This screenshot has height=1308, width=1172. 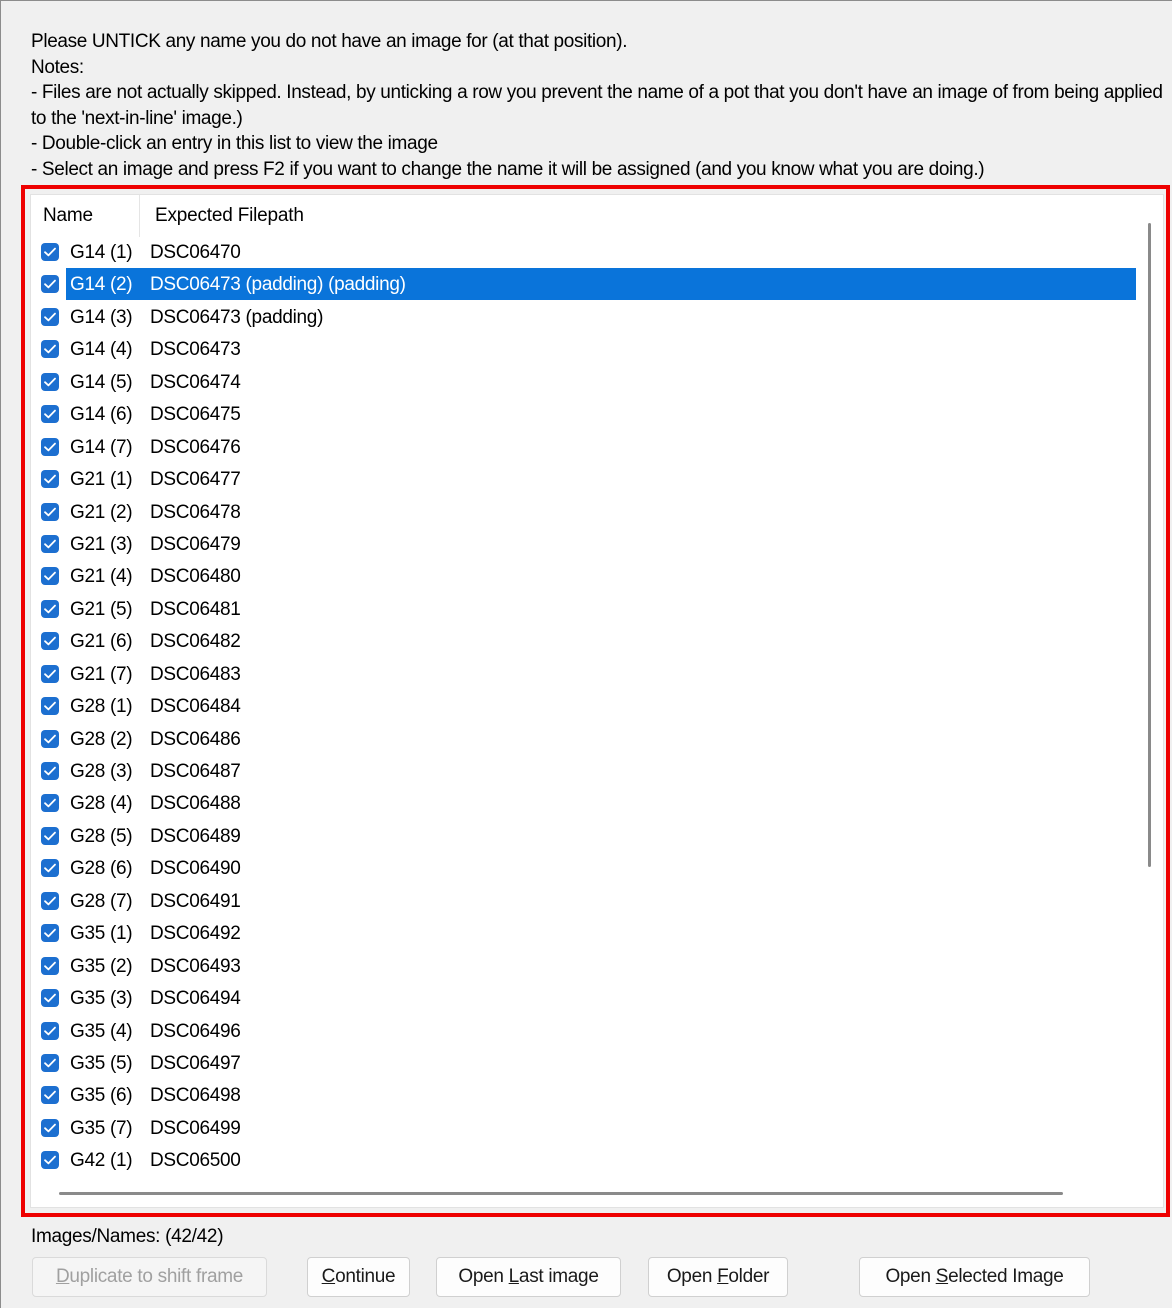 What do you see at coordinates (584, 479) in the screenshot?
I see `list-row: G21 (1) DSC06477` at bounding box center [584, 479].